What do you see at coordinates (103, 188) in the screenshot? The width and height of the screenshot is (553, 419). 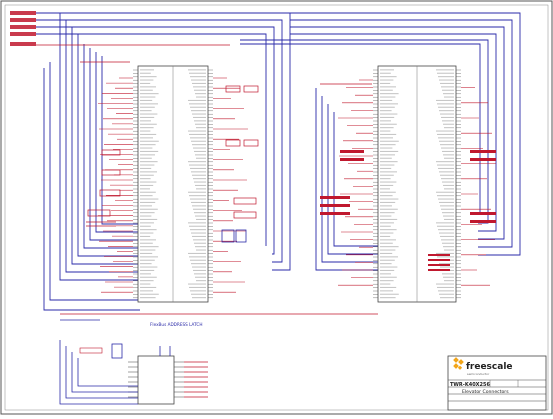 I see `passive-parts-left` at bounding box center [103, 188].